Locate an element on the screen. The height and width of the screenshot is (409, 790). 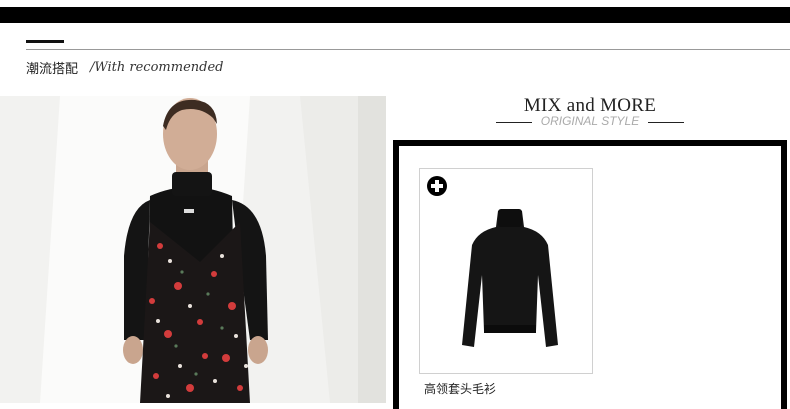
mix-subheading: ORIGINAL STYLE is located at coordinates (590, 121).